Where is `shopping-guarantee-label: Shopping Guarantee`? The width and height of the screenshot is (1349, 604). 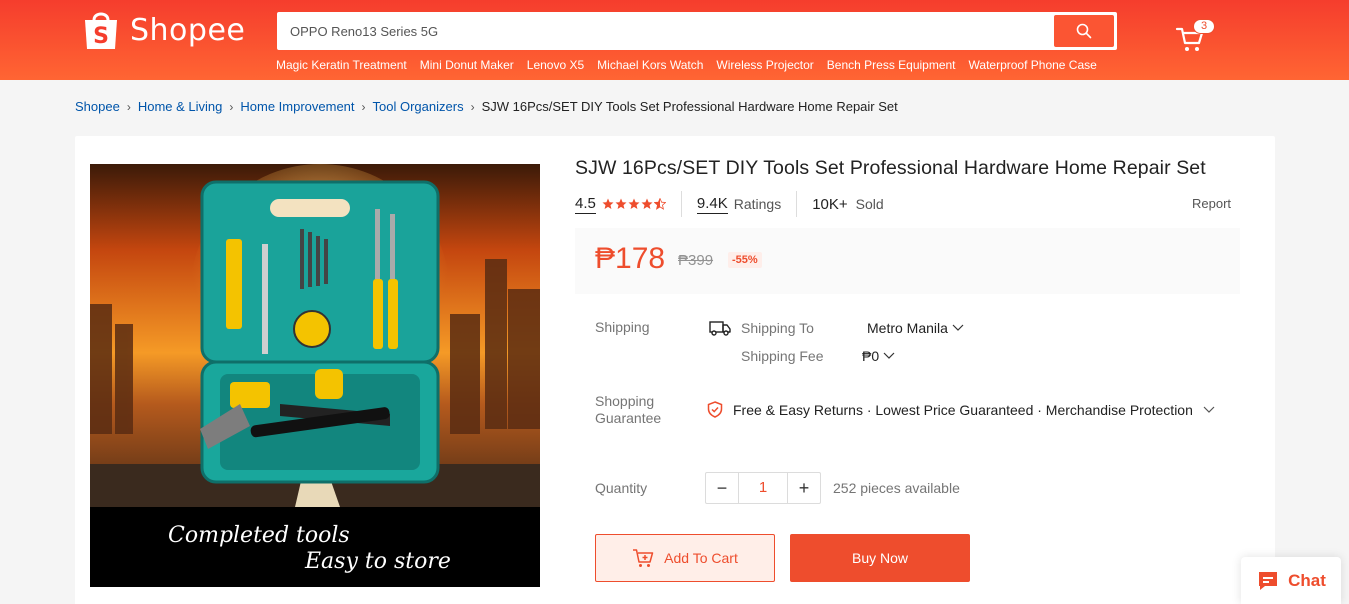 shopping-guarantee-label: Shopping Guarantee is located at coordinates (628, 410).